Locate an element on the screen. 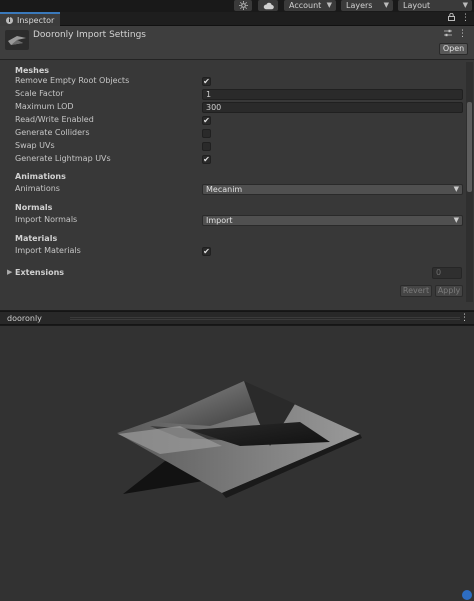  preview-title: dooronly is located at coordinates (24, 318).